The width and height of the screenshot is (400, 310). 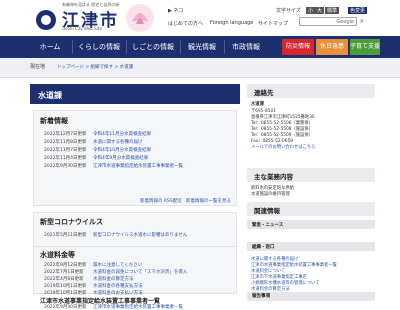 What do you see at coordinates (175, 10) in the screenshot?
I see `util-voice-link: ▶ ネコ` at bounding box center [175, 10].